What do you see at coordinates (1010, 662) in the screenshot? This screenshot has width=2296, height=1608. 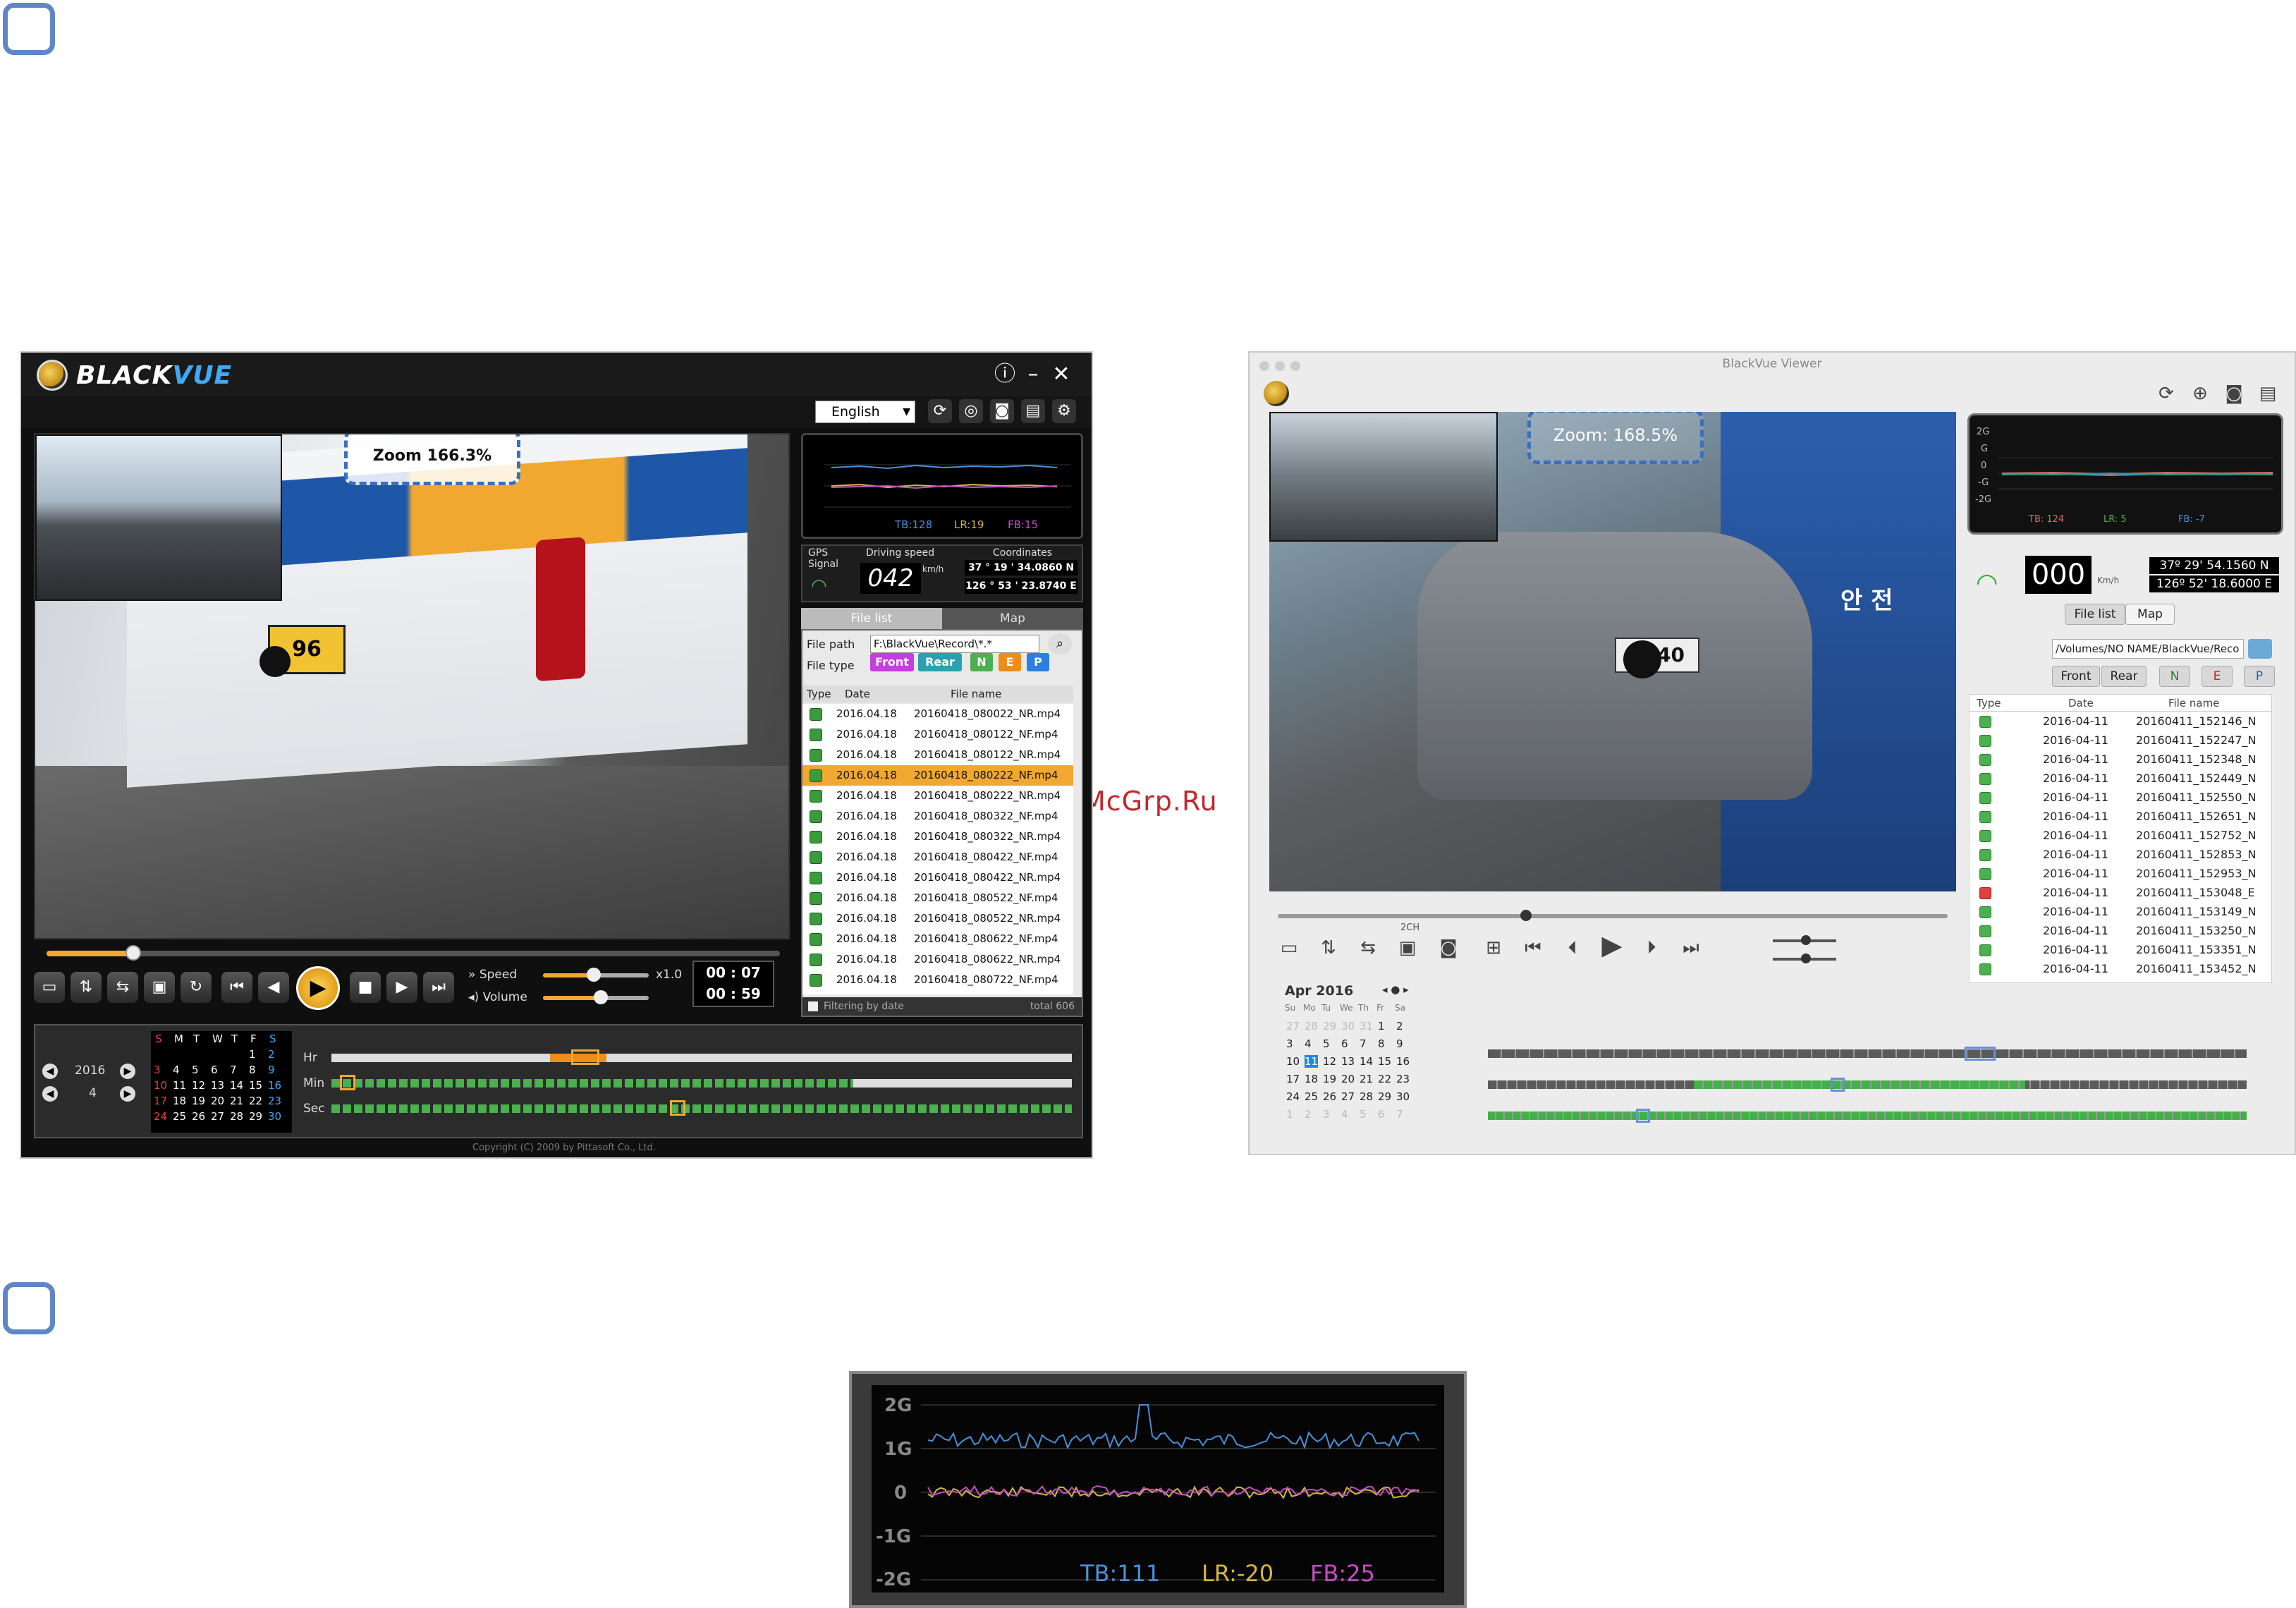 I see `filter-event: E` at bounding box center [1010, 662].